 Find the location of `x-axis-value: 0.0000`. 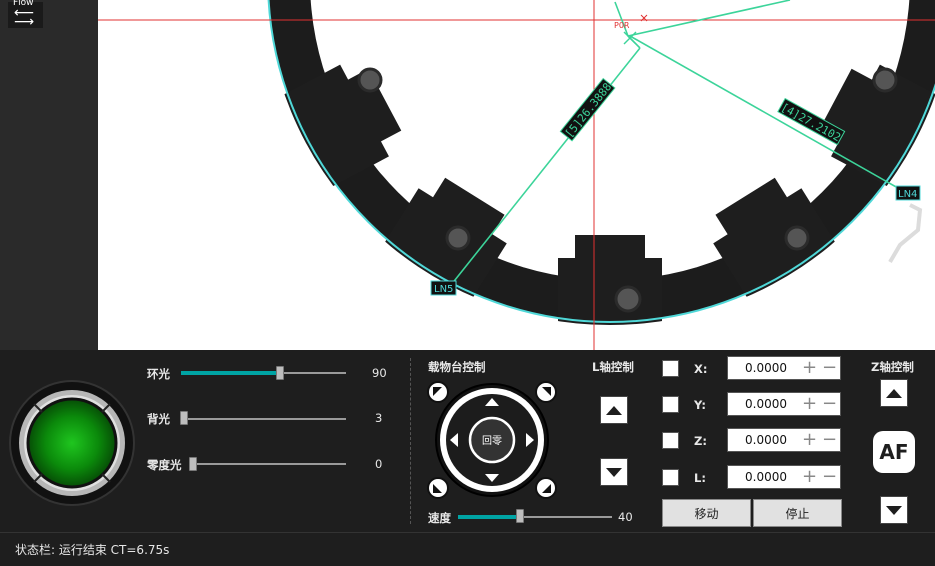

x-axis-value: 0.0000 is located at coordinates (766, 368).